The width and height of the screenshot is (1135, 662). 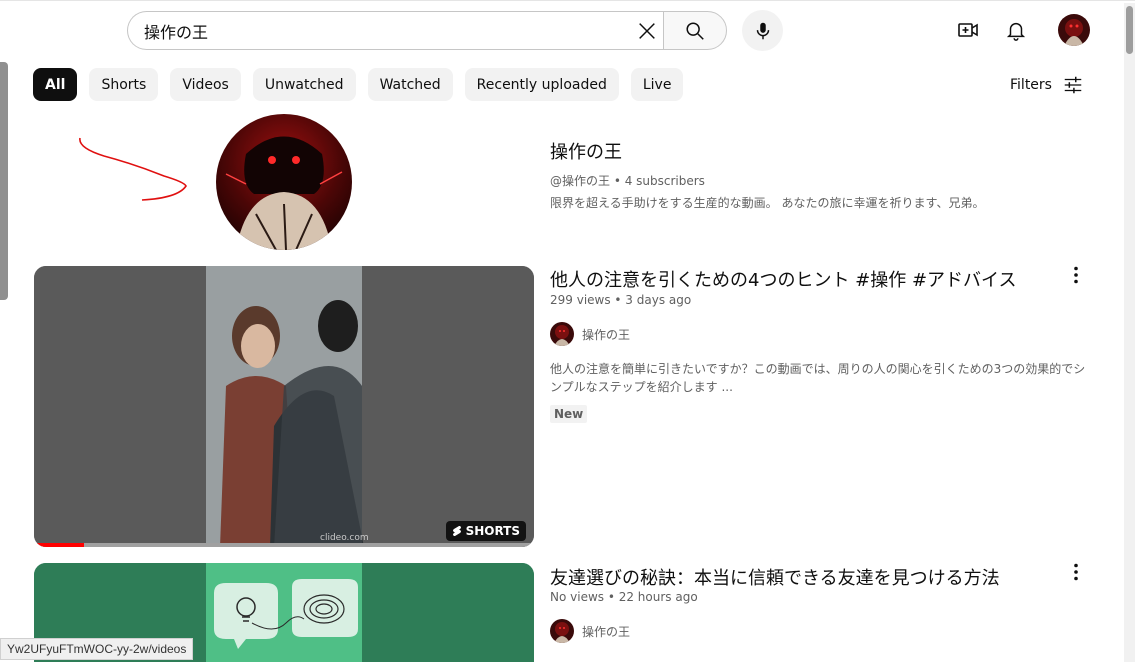 I want to click on shorts-icon, so click(x=456, y=531).